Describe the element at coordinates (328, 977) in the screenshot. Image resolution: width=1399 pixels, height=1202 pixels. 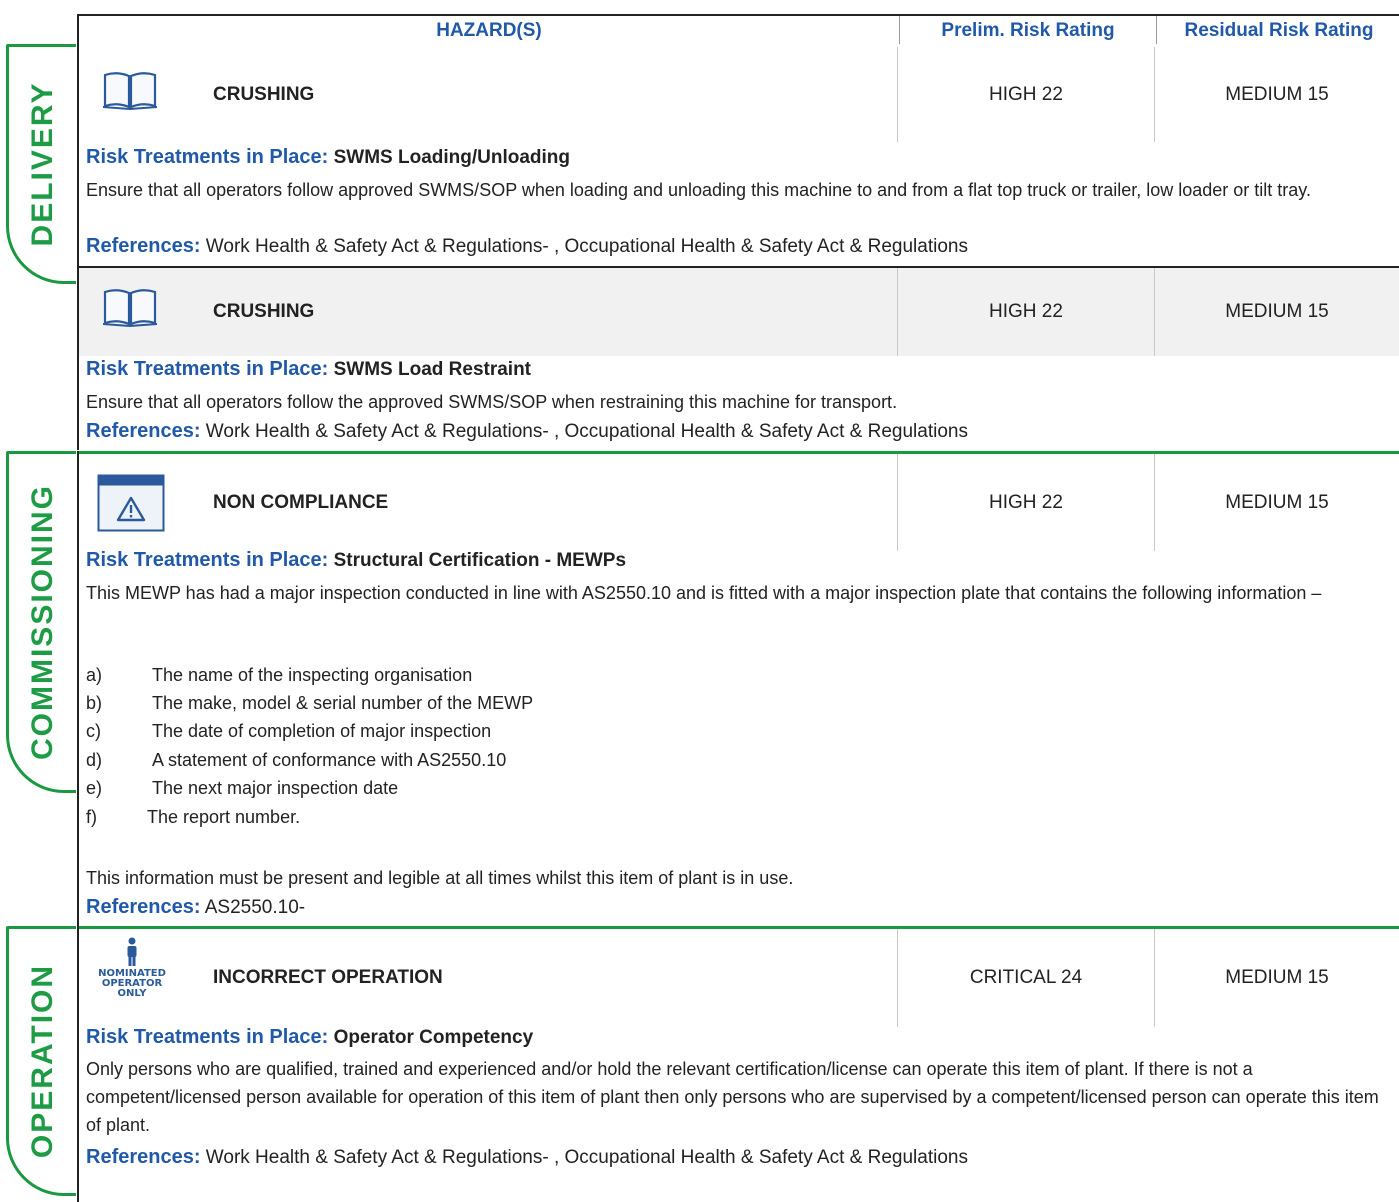
I see `hazard-name: INCORRECT OPERATION` at that location.